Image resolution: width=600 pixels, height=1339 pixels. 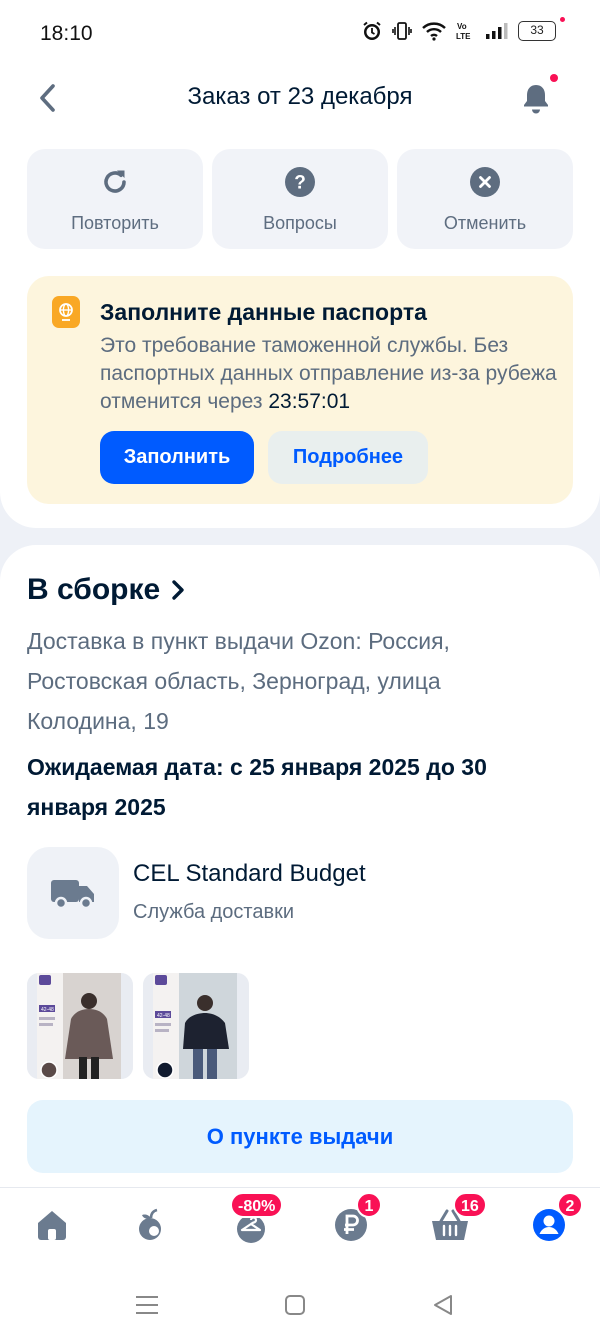 What do you see at coordinates (300, 223) in the screenshot?
I see `questions-label: Вопросы` at bounding box center [300, 223].